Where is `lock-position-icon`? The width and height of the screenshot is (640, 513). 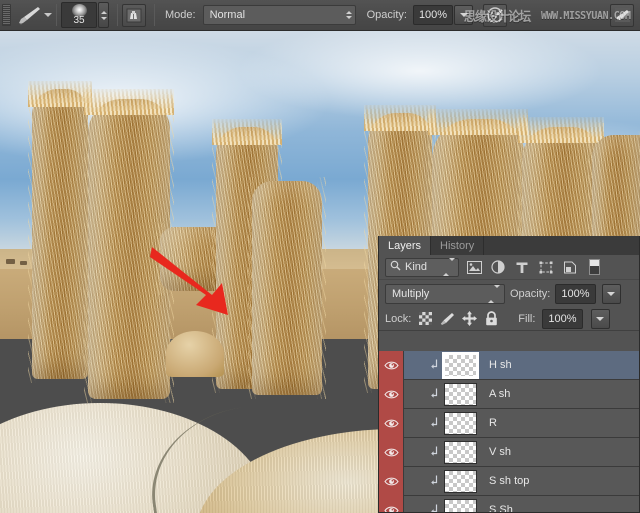 lock-position-icon is located at coordinates (470, 319).